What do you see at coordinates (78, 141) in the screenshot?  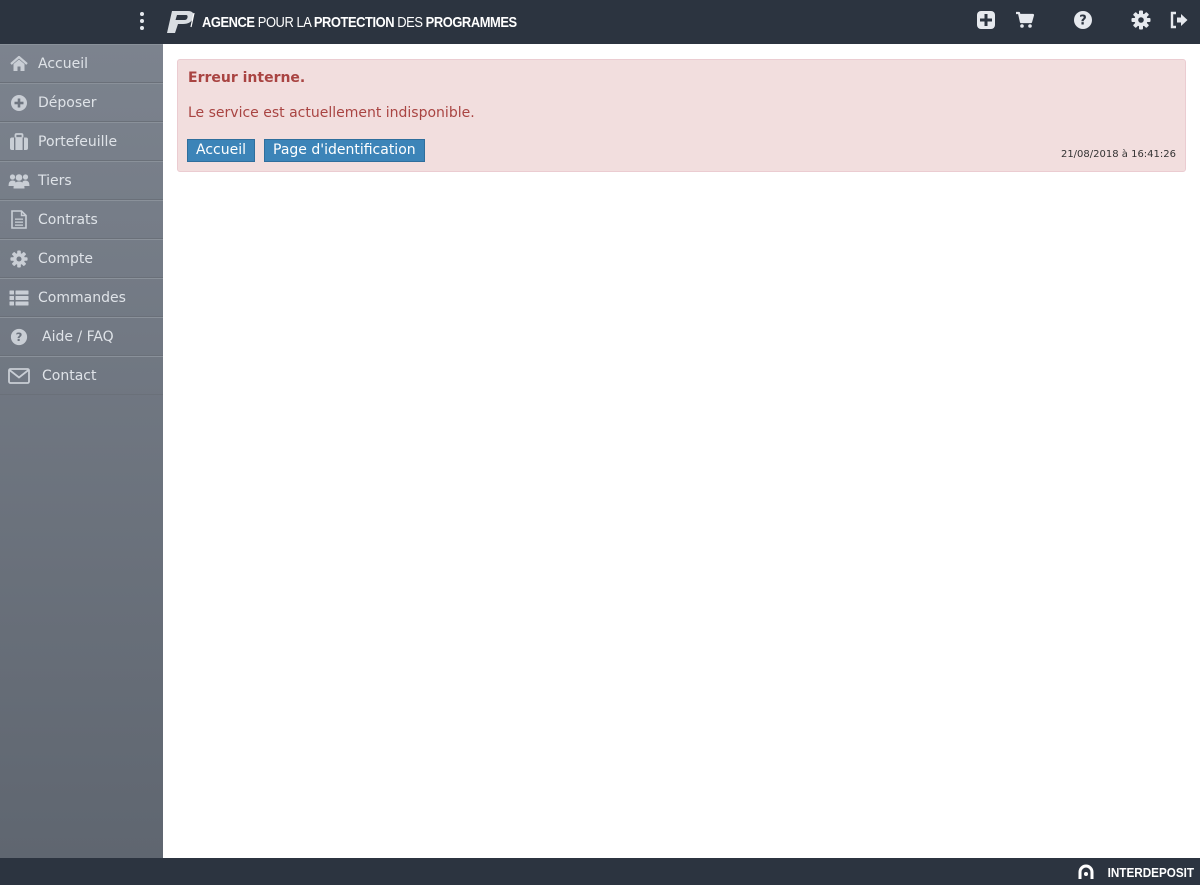 I see `sidebar-item-label: Portefeuille` at bounding box center [78, 141].